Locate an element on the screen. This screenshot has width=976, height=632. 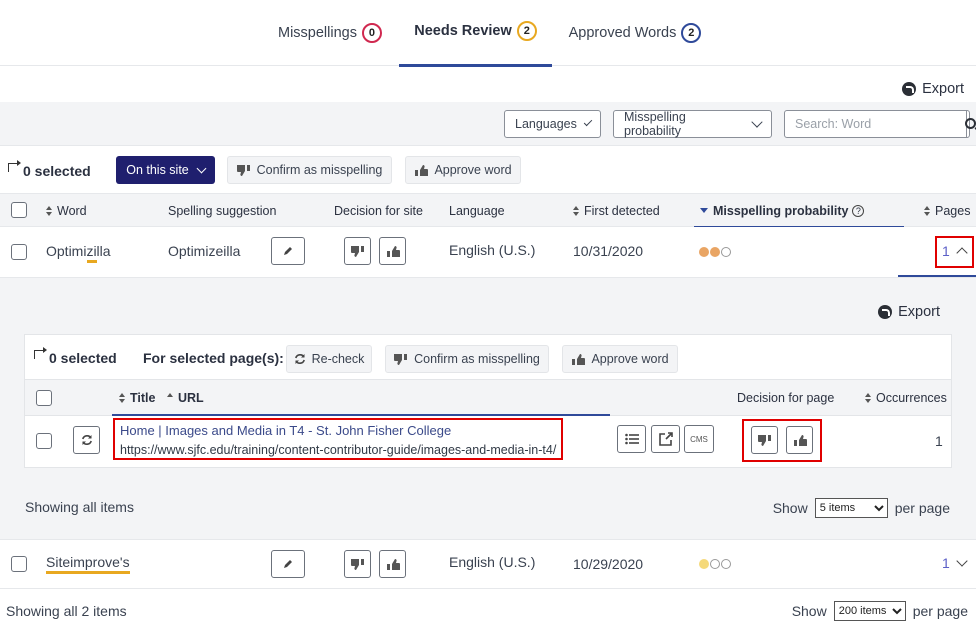
dropdown-label: Languages is located at coordinates (546, 124).